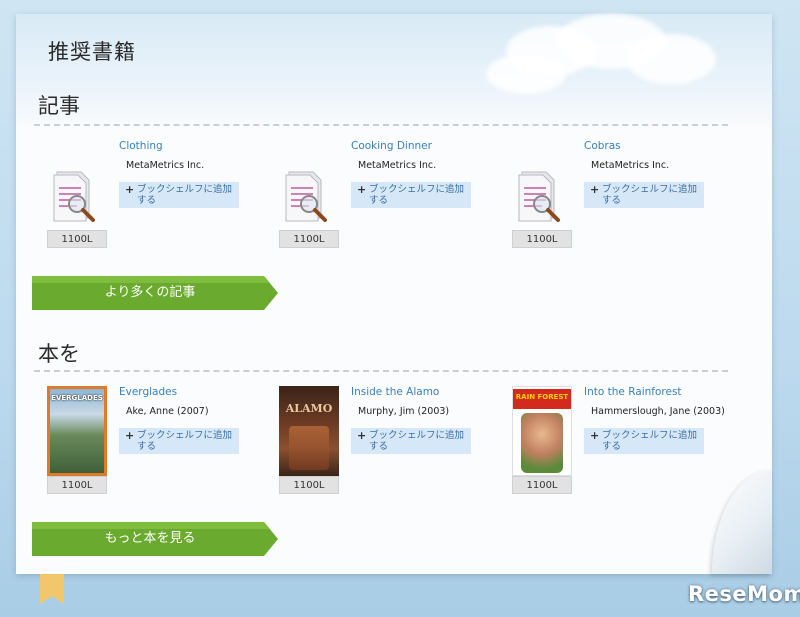 The image size is (800, 617). What do you see at coordinates (542, 397) in the screenshot?
I see `cover-title: RAIN FOREST` at bounding box center [542, 397].